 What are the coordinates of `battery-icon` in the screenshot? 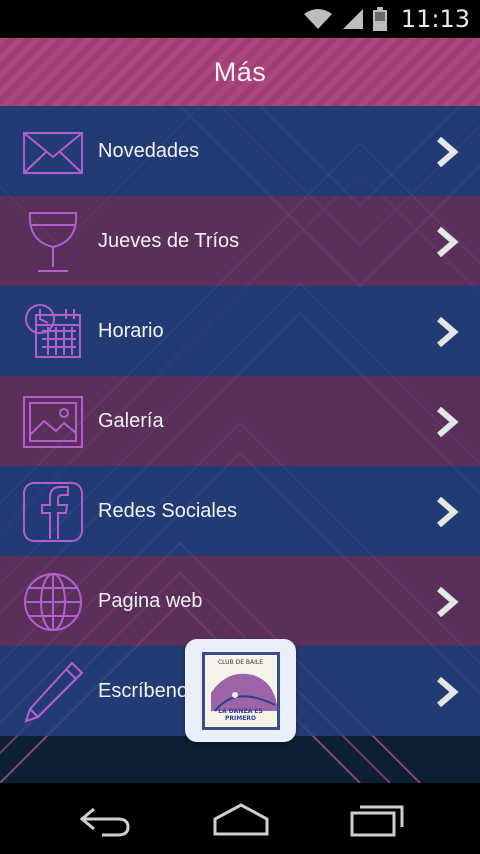 It's located at (379, 19).